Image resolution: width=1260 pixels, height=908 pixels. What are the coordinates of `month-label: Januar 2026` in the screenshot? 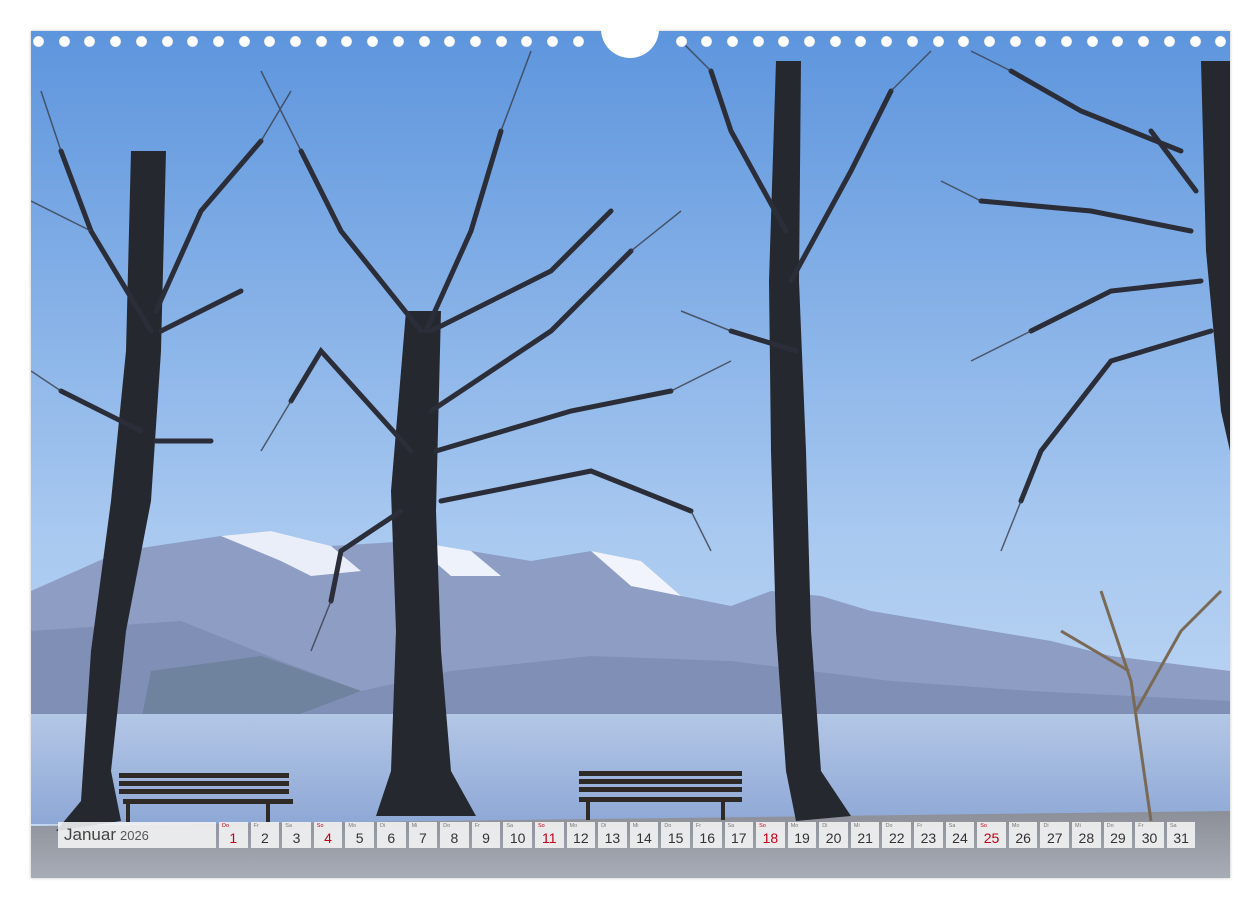 It's located at (137, 835).